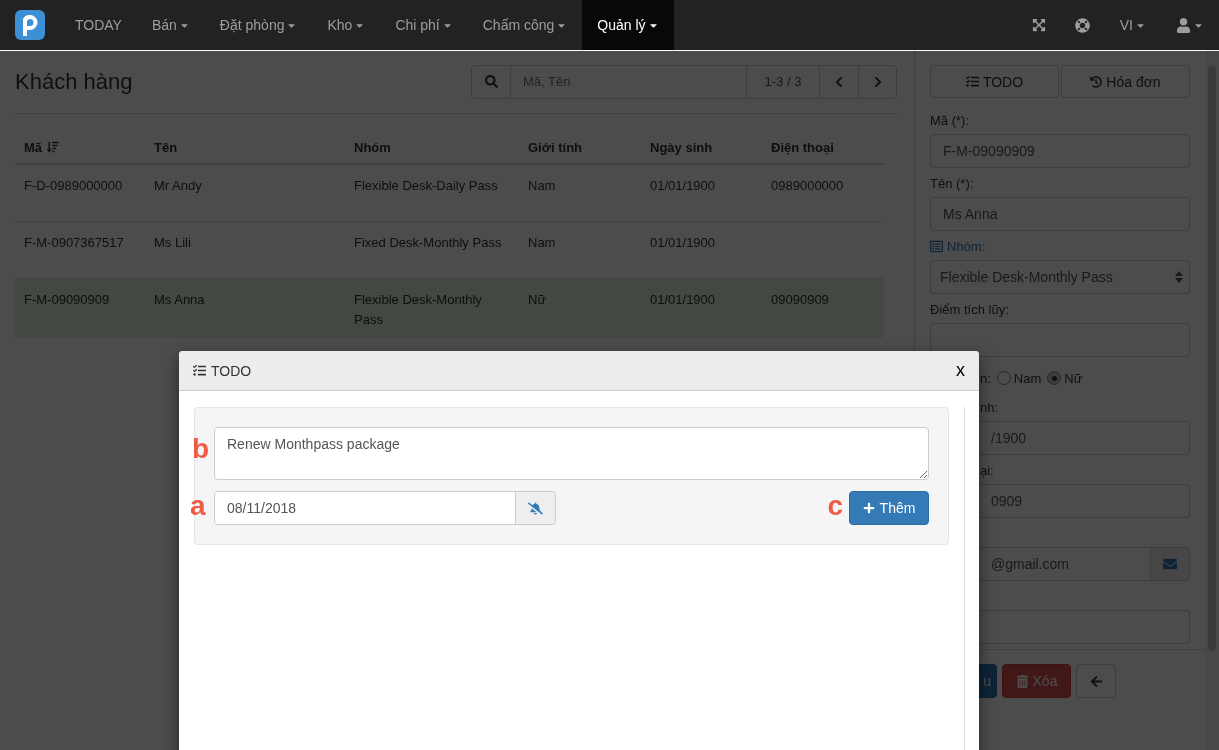 This screenshot has height=750, width=1219. I want to click on table-cell: F-M-0907367517, so click(74, 242).